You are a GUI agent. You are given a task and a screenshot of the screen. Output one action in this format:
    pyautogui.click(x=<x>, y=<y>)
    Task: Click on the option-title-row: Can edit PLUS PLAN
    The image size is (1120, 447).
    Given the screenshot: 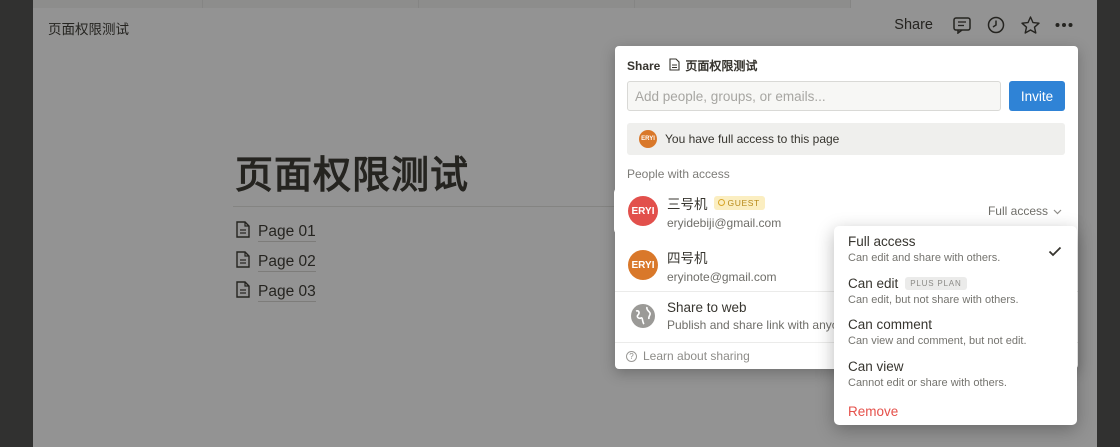 What is the action you would take?
    pyautogui.click(x=962, y=283)
    